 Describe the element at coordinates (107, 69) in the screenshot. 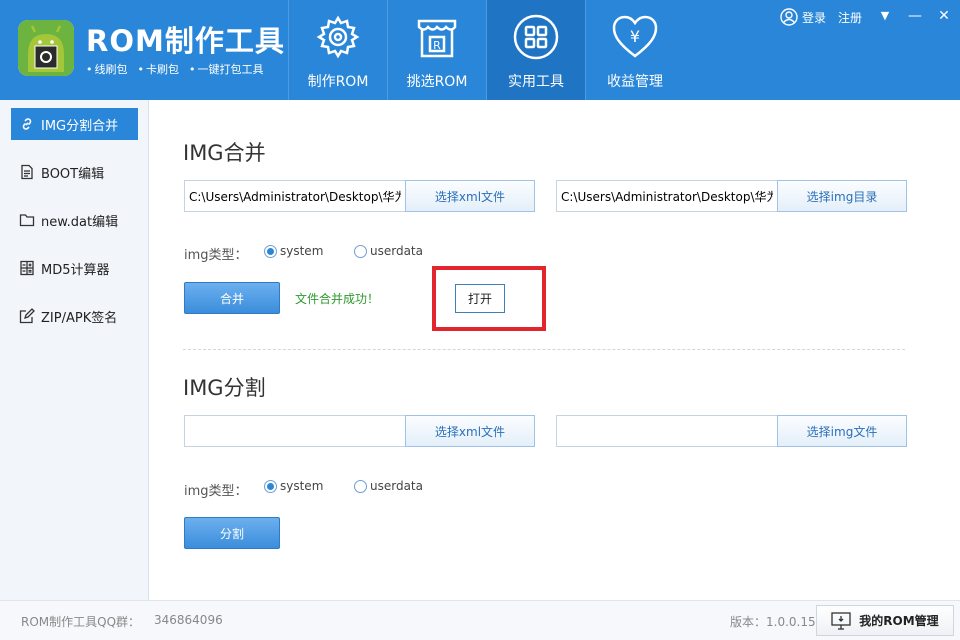

I see `subtitle-item: 线刷包` at that location.